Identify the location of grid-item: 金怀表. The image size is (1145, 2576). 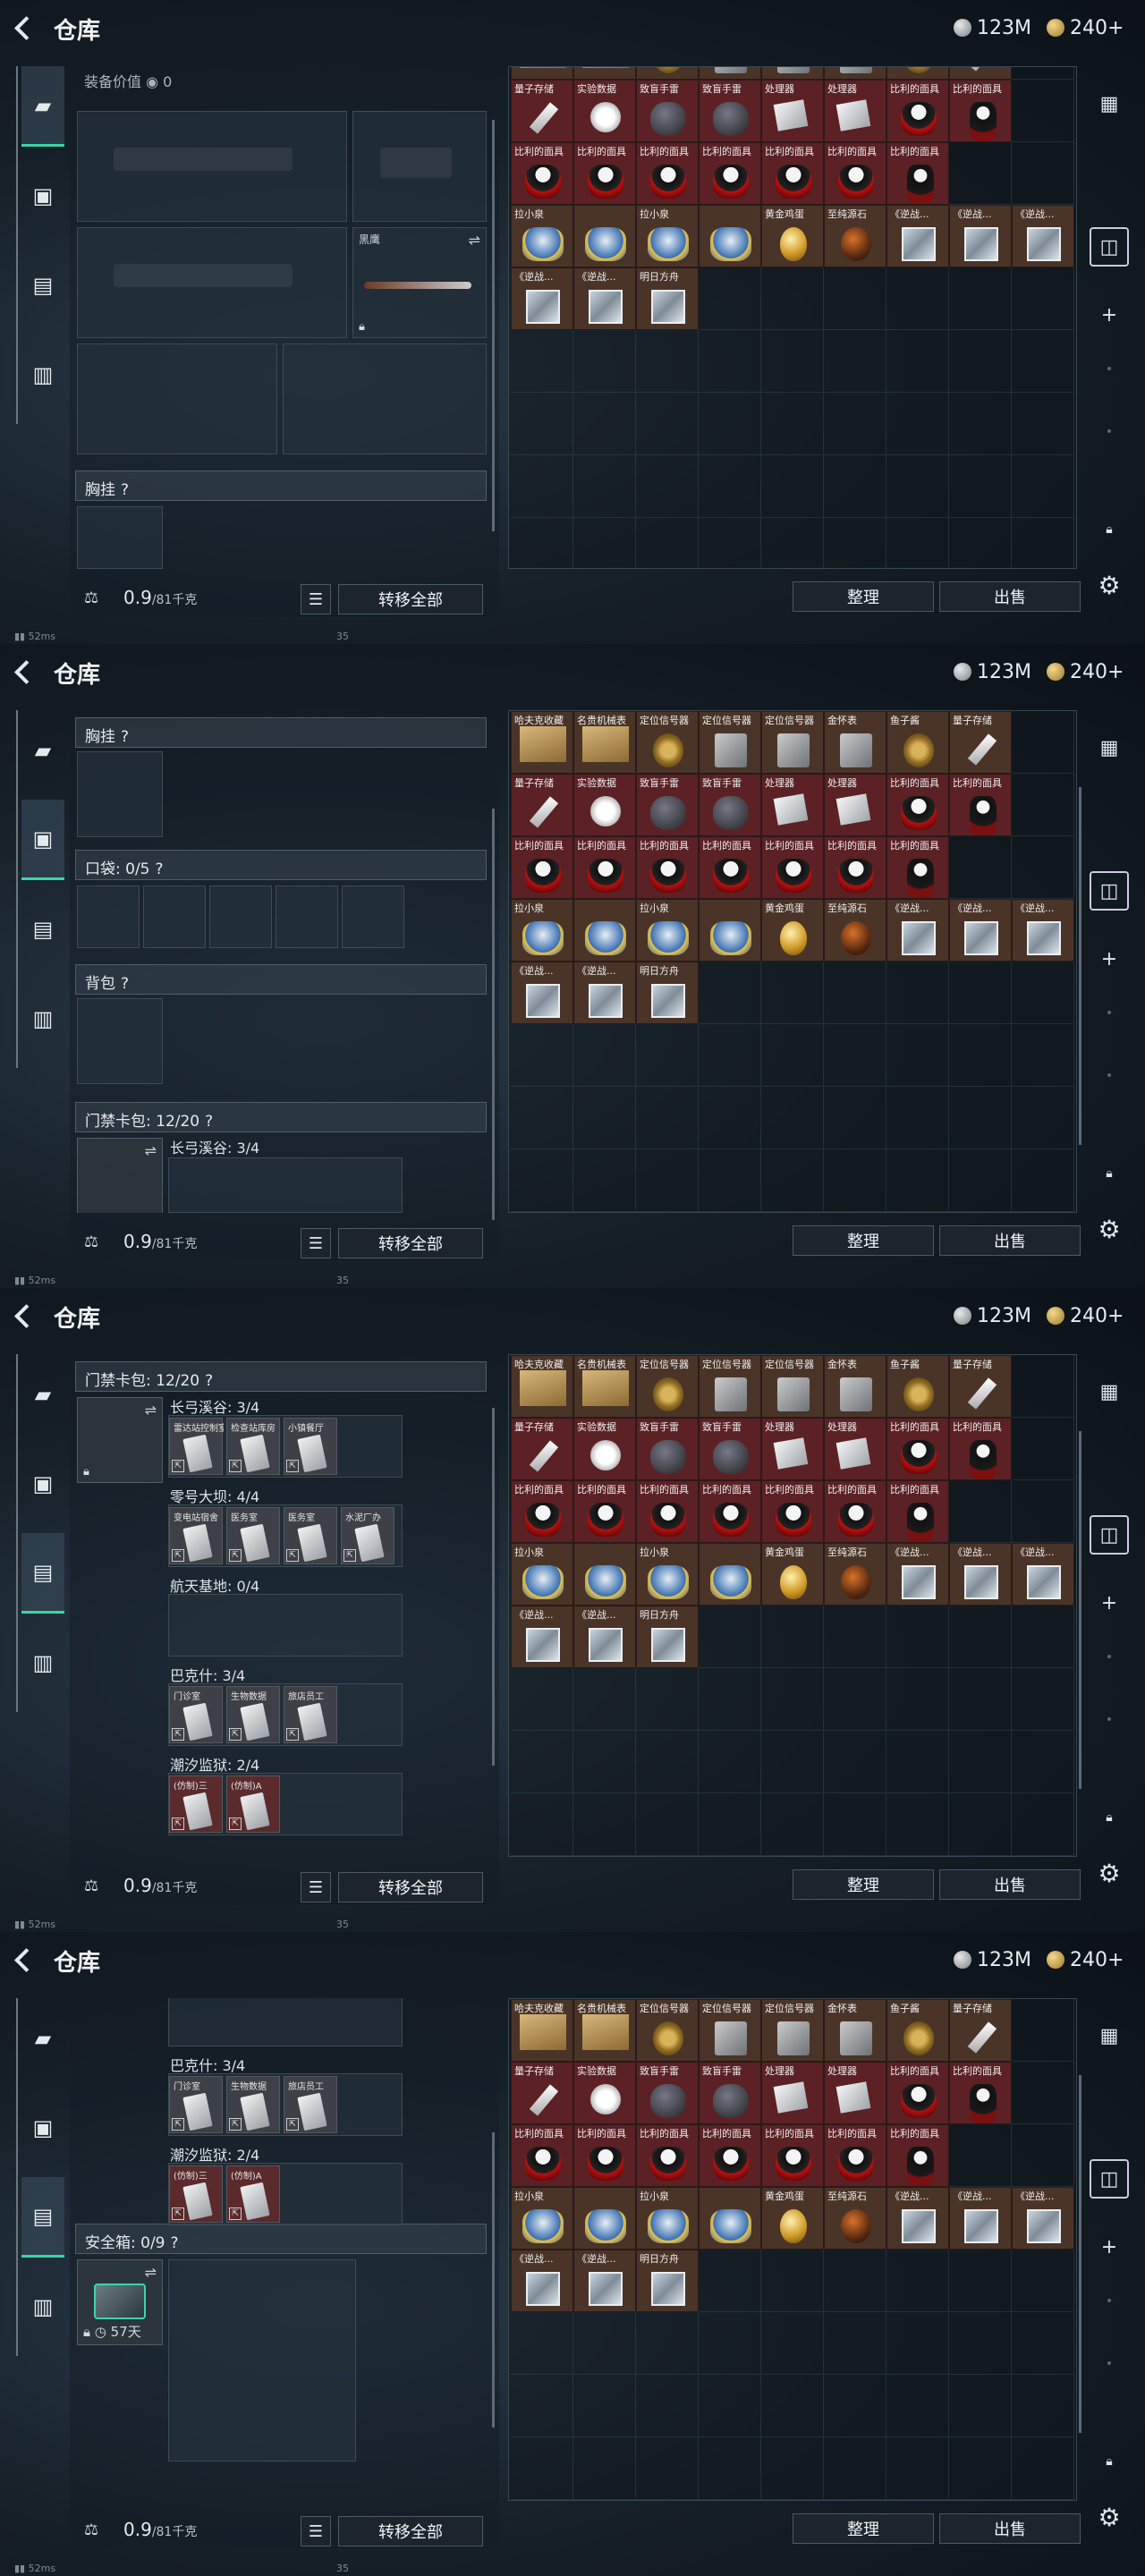
(855, 742).